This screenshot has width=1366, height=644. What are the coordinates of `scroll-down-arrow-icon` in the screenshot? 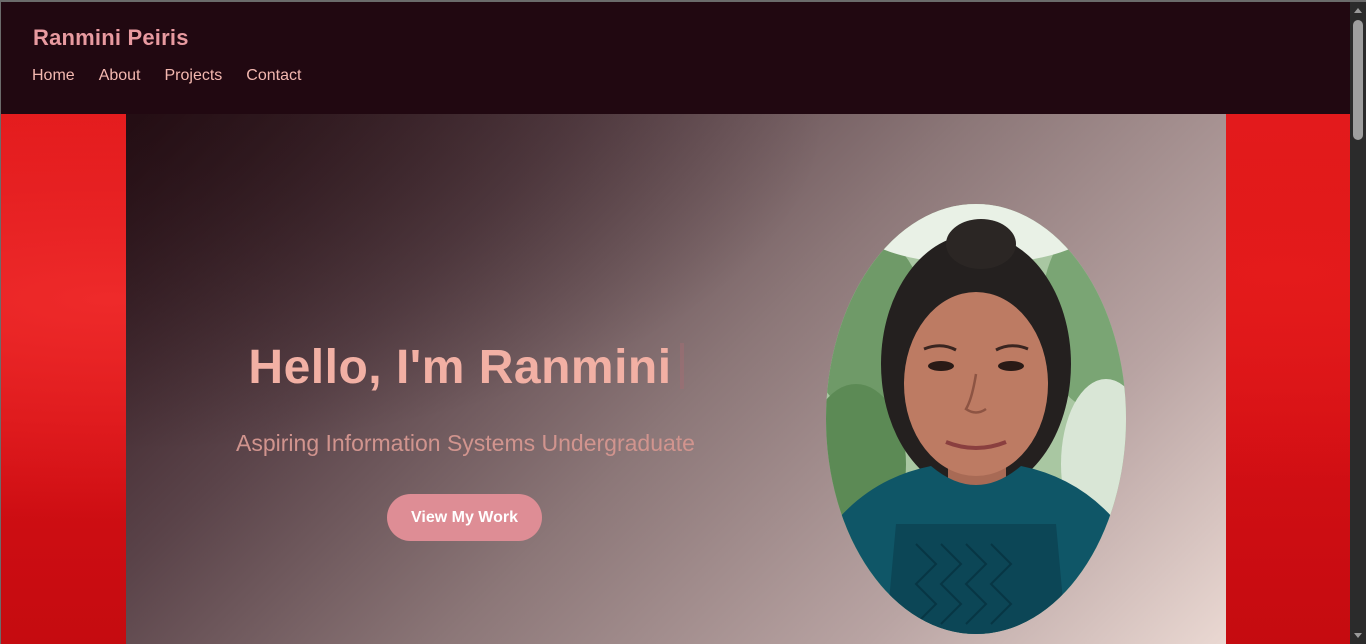 It's located at (1358, 635).